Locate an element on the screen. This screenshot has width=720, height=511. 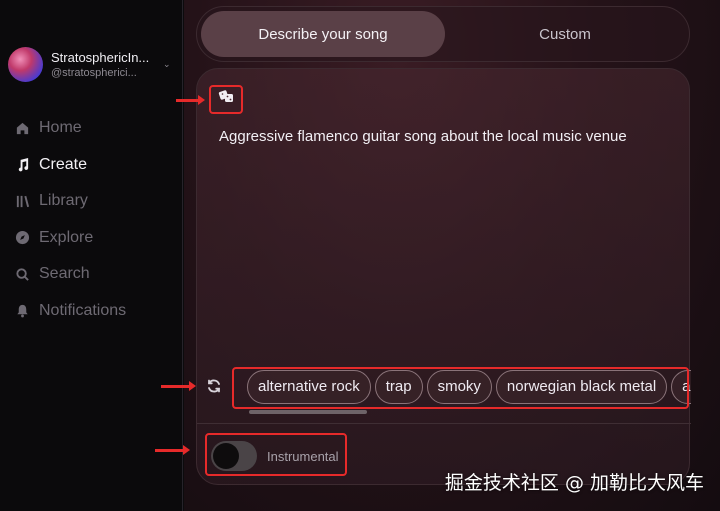
highlight-box-dice is located at coordinates (226, 99).